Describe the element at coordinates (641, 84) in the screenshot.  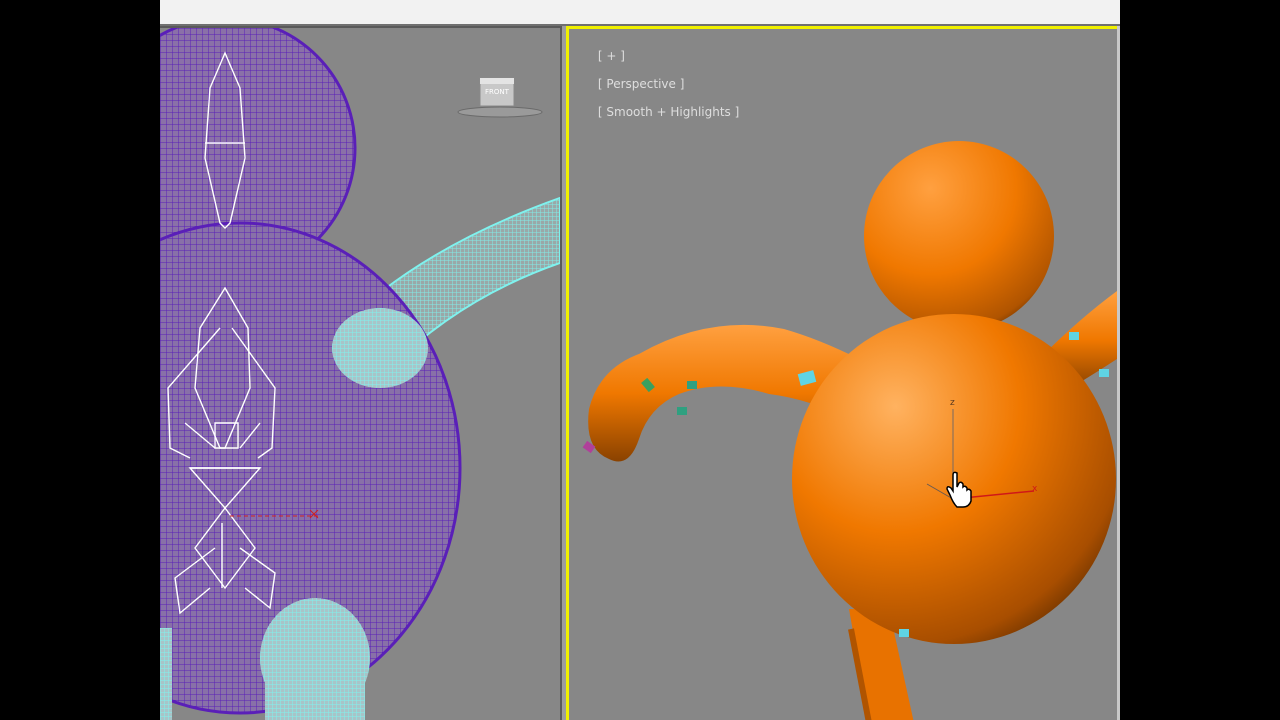
I see `viewport-menu-view: [ Perspective ]` at that location.